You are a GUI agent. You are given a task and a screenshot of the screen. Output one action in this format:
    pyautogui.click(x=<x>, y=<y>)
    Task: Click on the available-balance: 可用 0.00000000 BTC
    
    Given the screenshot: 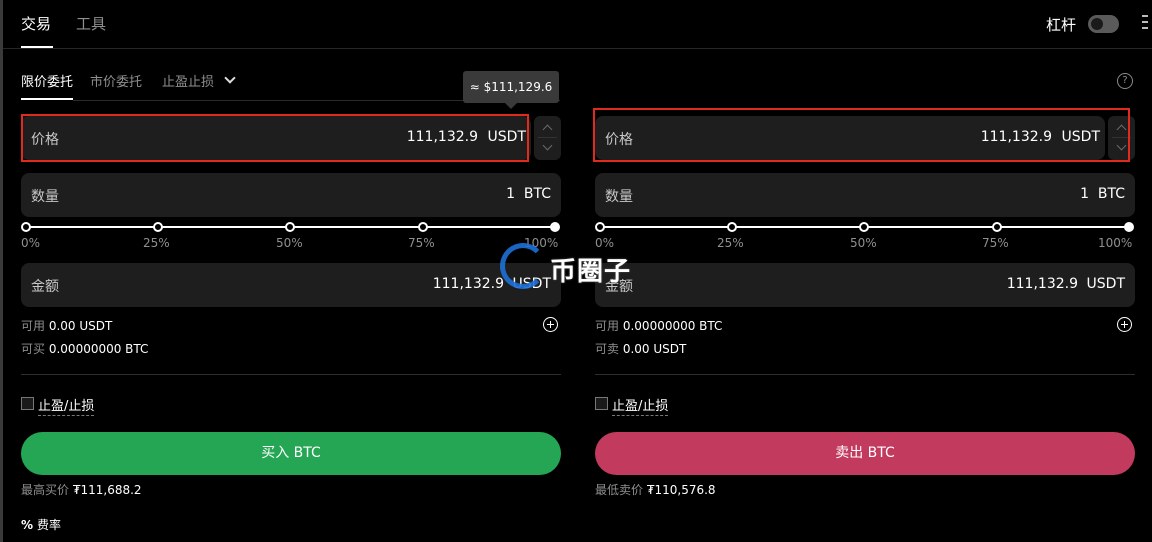 What is the action you would take?
    pyautogui.click(x=658, y=325)
    